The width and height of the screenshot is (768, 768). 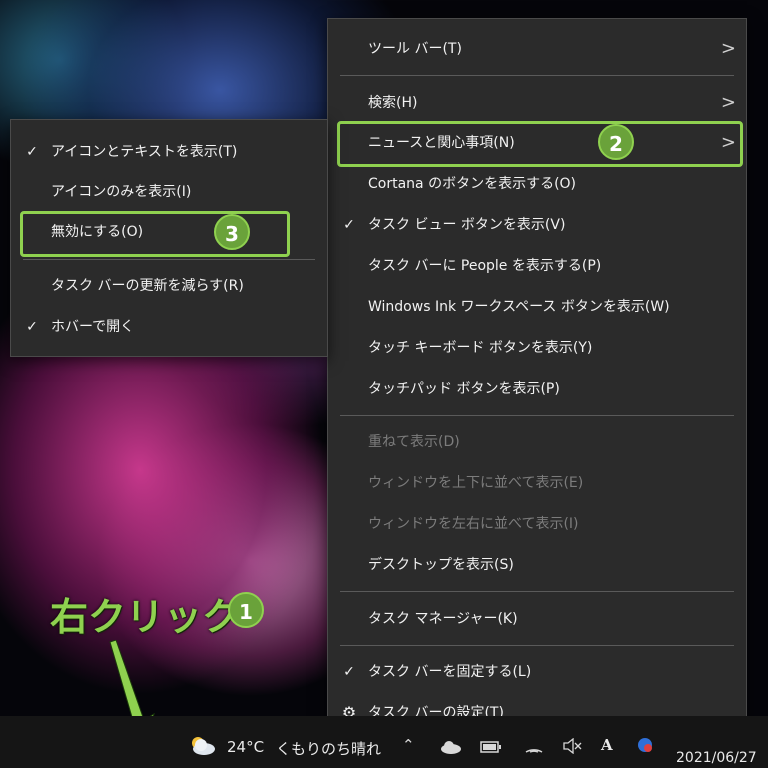 I want to click on menu-item-label: アイコンのみを表示(I), so click(x=121, y=192).